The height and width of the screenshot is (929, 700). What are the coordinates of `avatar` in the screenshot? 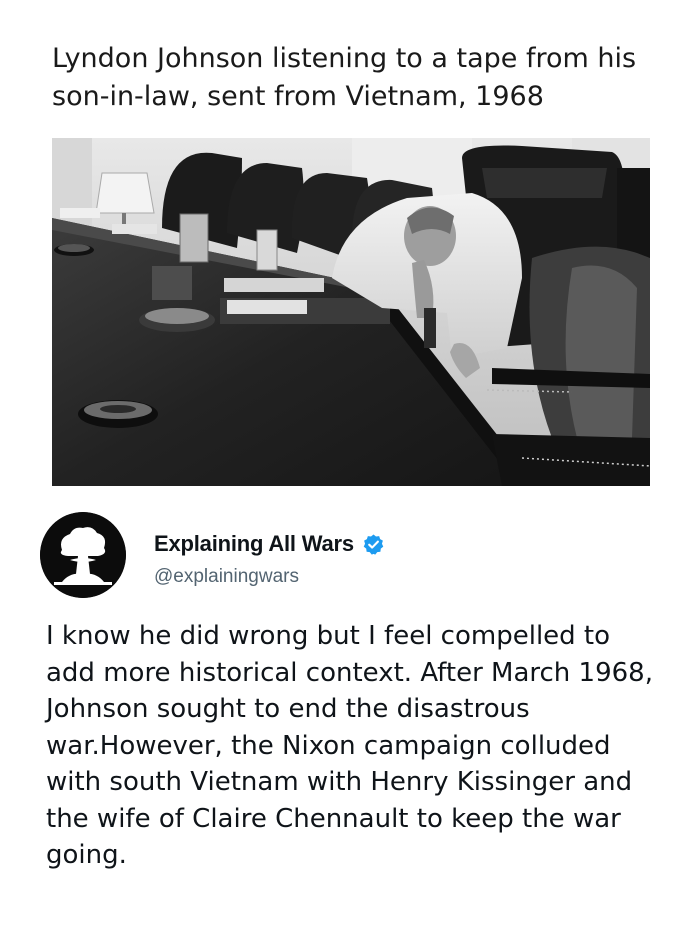 It's located at (83, 555).